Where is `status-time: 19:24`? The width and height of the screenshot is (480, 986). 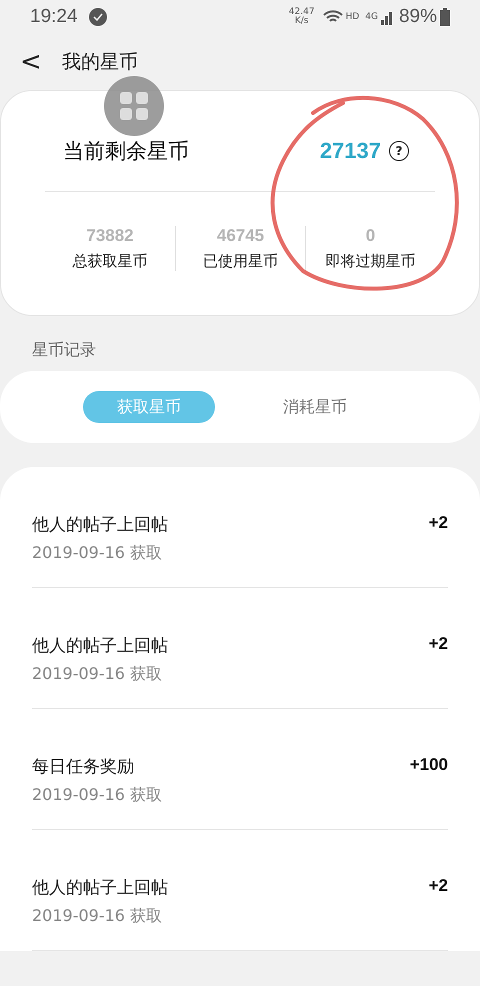
status-time: 19:24 is located at coordinates (54, 17).